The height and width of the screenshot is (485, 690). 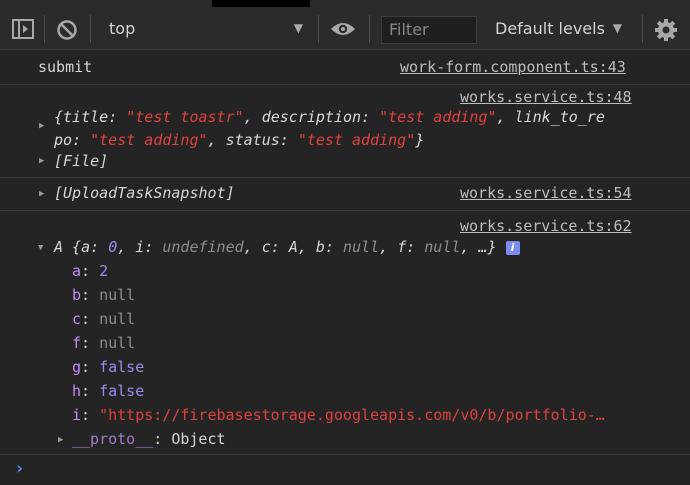 I want to click on gear-icon, so click(x=666, y=30).